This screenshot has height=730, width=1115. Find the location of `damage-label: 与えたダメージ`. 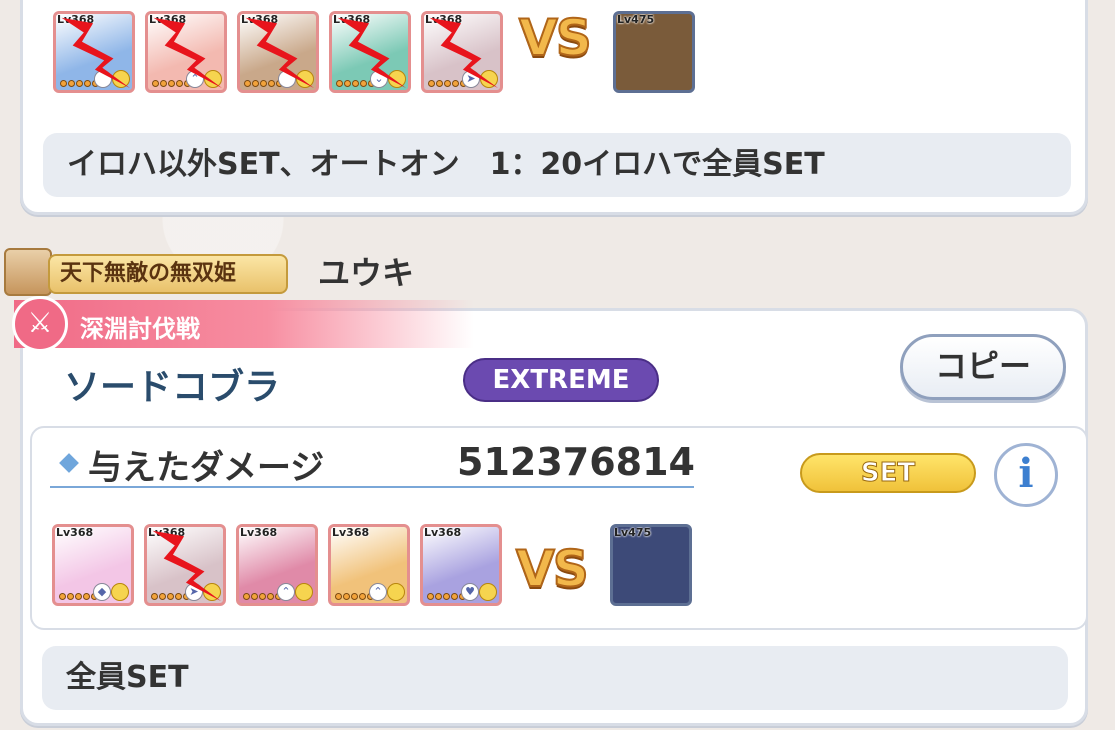

damage-label: 与えたダメージ is located at coordinates (206, 468).